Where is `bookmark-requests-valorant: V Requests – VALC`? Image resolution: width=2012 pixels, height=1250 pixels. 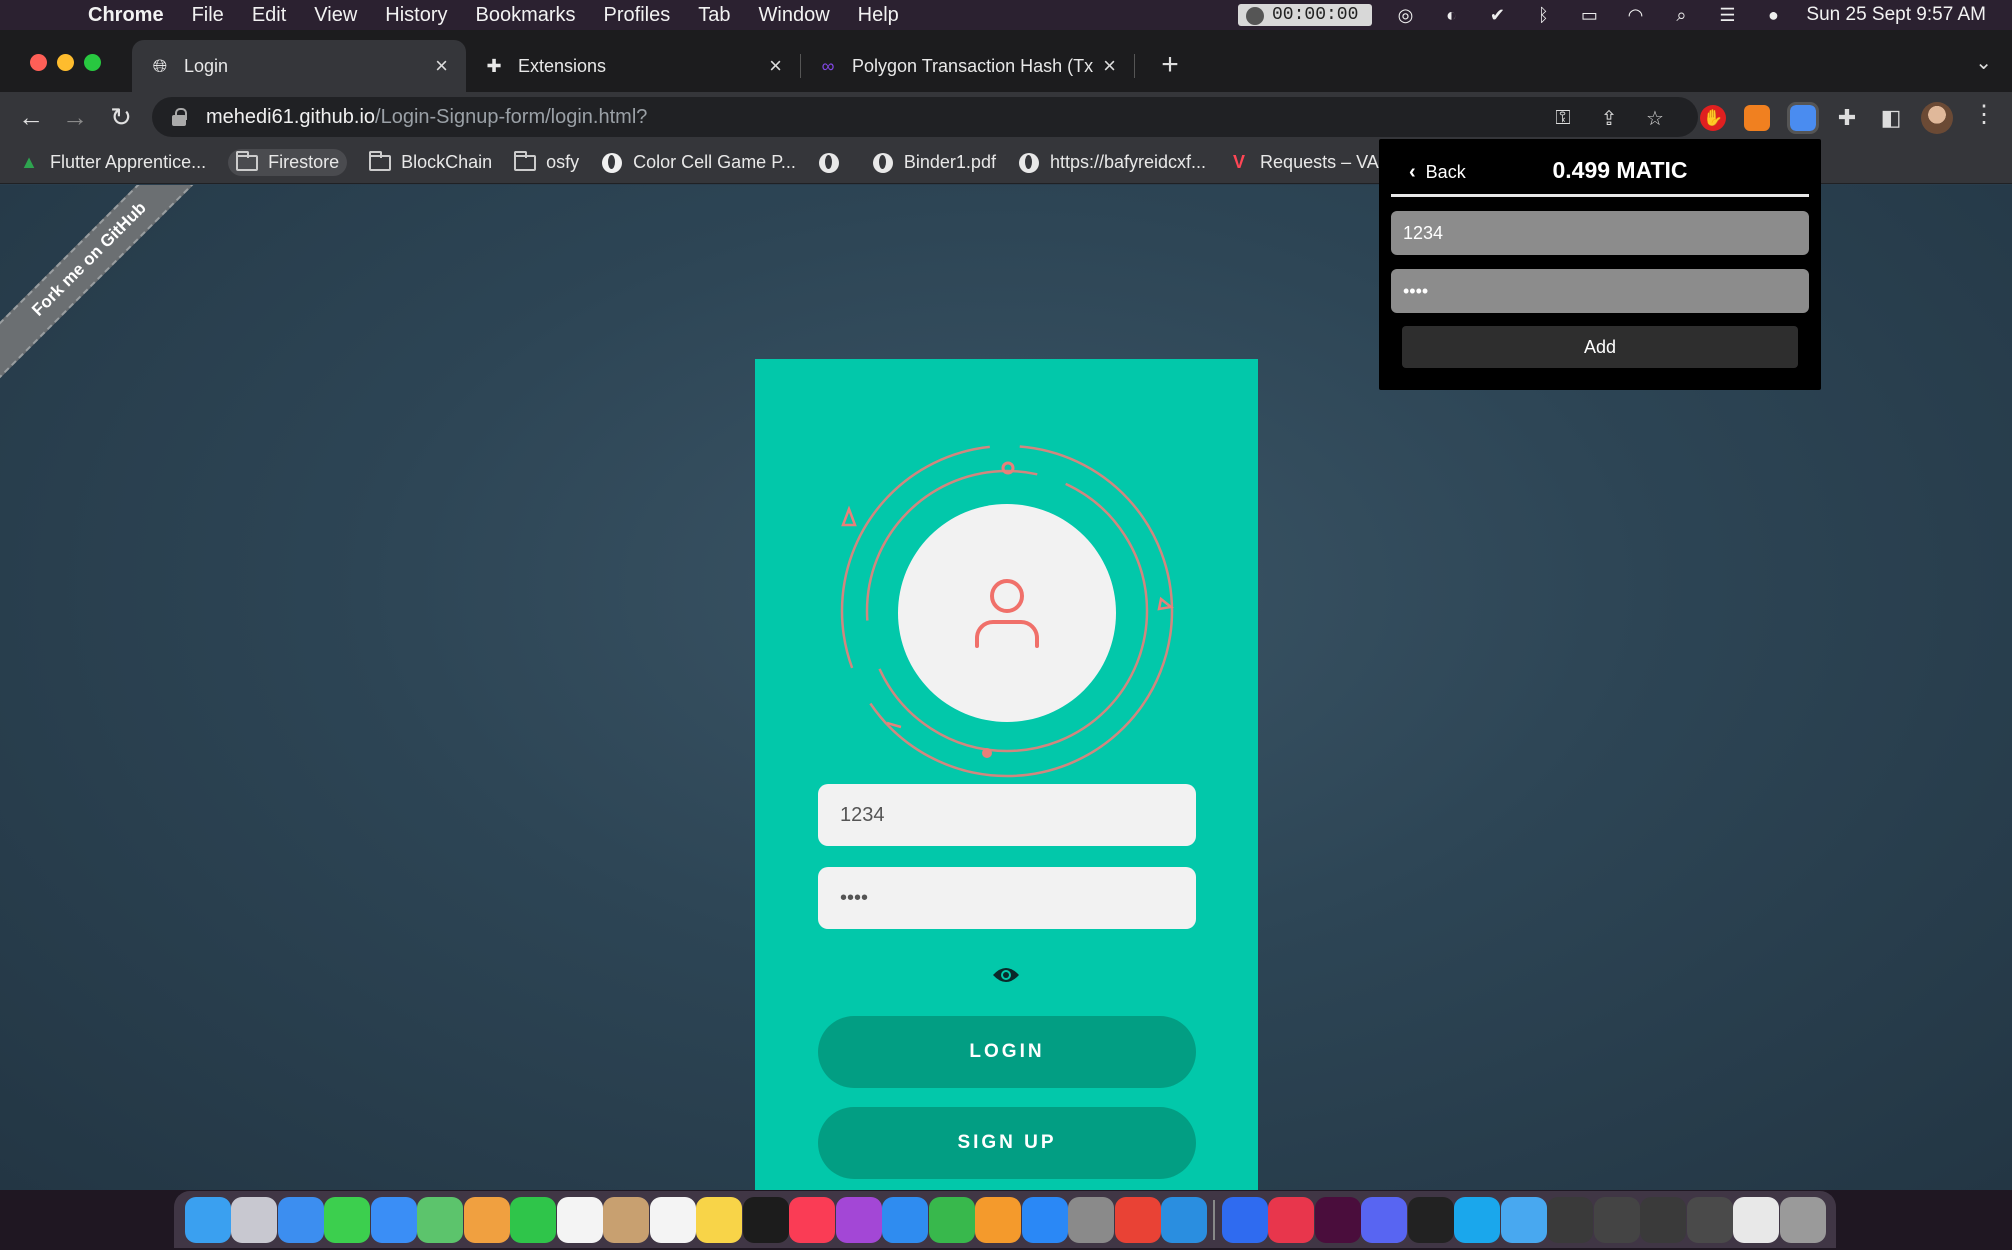
bookmark-requests-valorant: V Requests – VALC is located at coordinates (1315, 162).